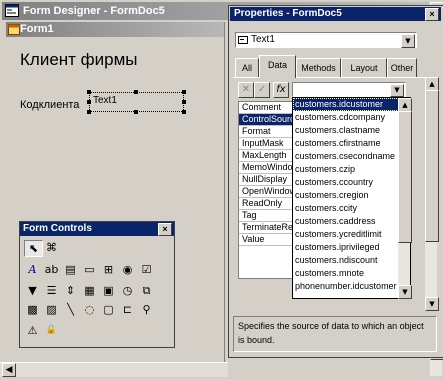  Describe the element at coordinates (346, 247) in the screenshot. I see `controlsource-option: customers.iprivileged` at that location.